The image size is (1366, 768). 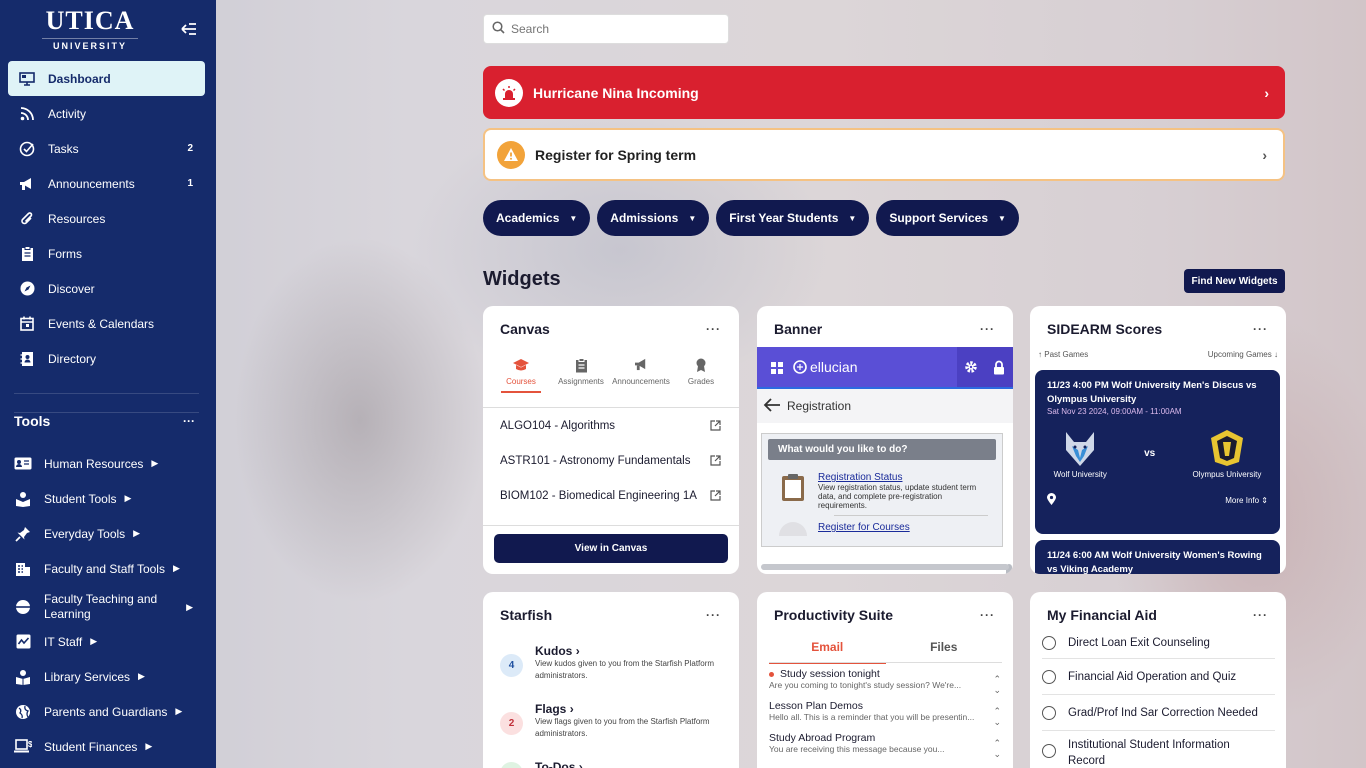 What do you see at coordinates (884, 154) in the screenshot?
I see `alert-register-spring: Register for Spring term ›` at bounding box center [884, 154].